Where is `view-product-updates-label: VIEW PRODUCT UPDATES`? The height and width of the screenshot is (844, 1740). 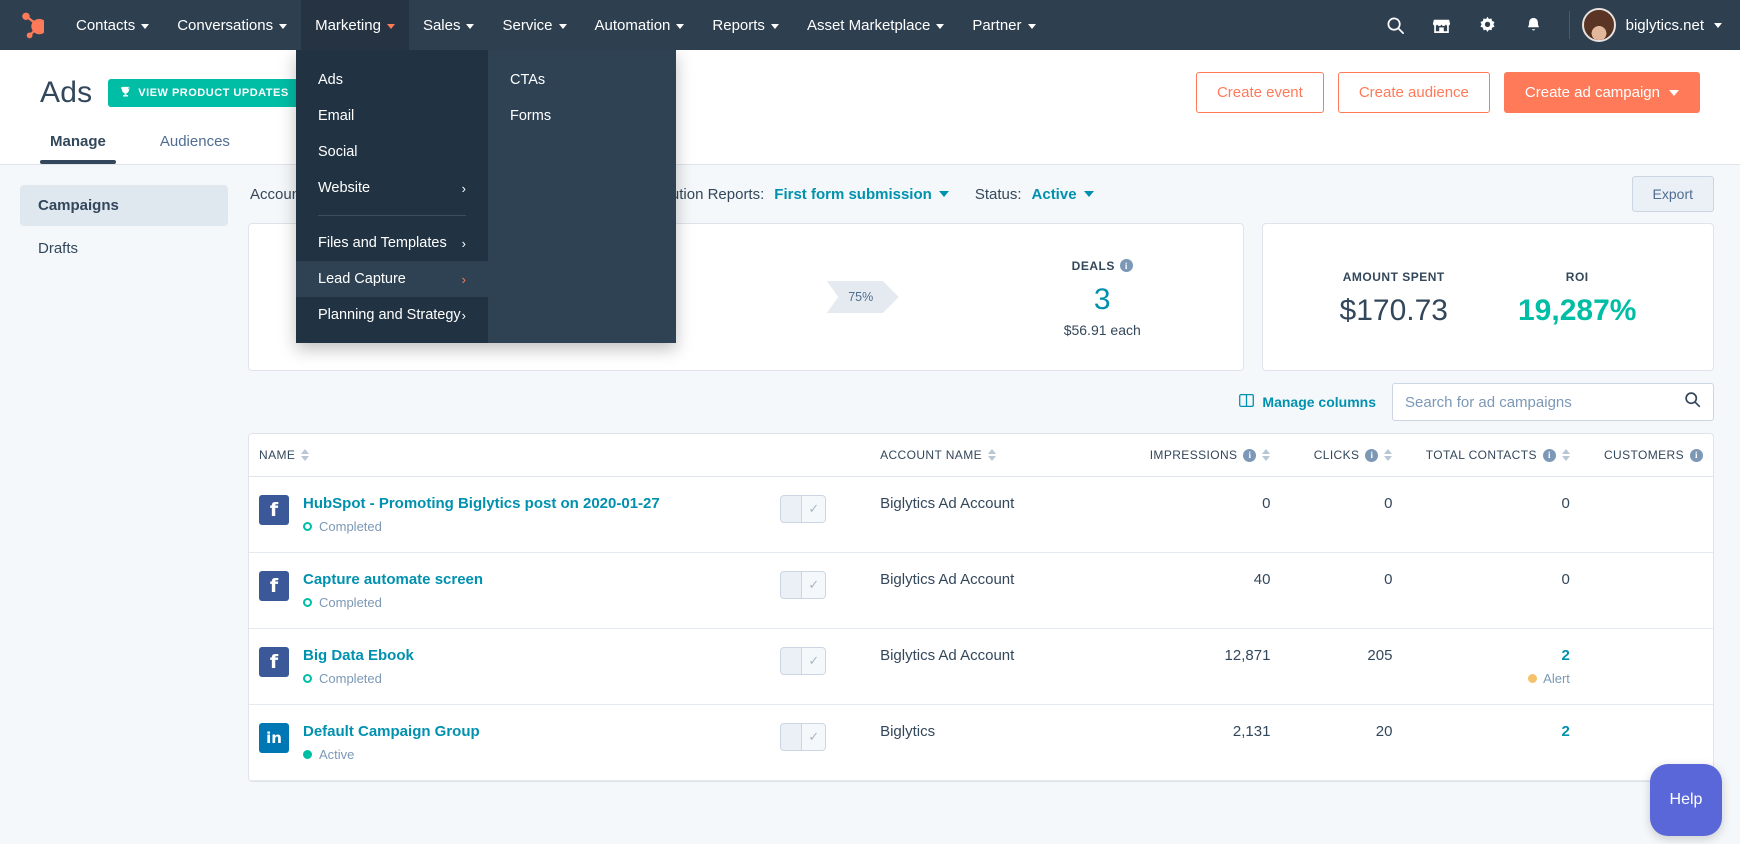 view-product-updates-label: VIEW PRODUCT UPDATES is located at coordinates (213, 92).